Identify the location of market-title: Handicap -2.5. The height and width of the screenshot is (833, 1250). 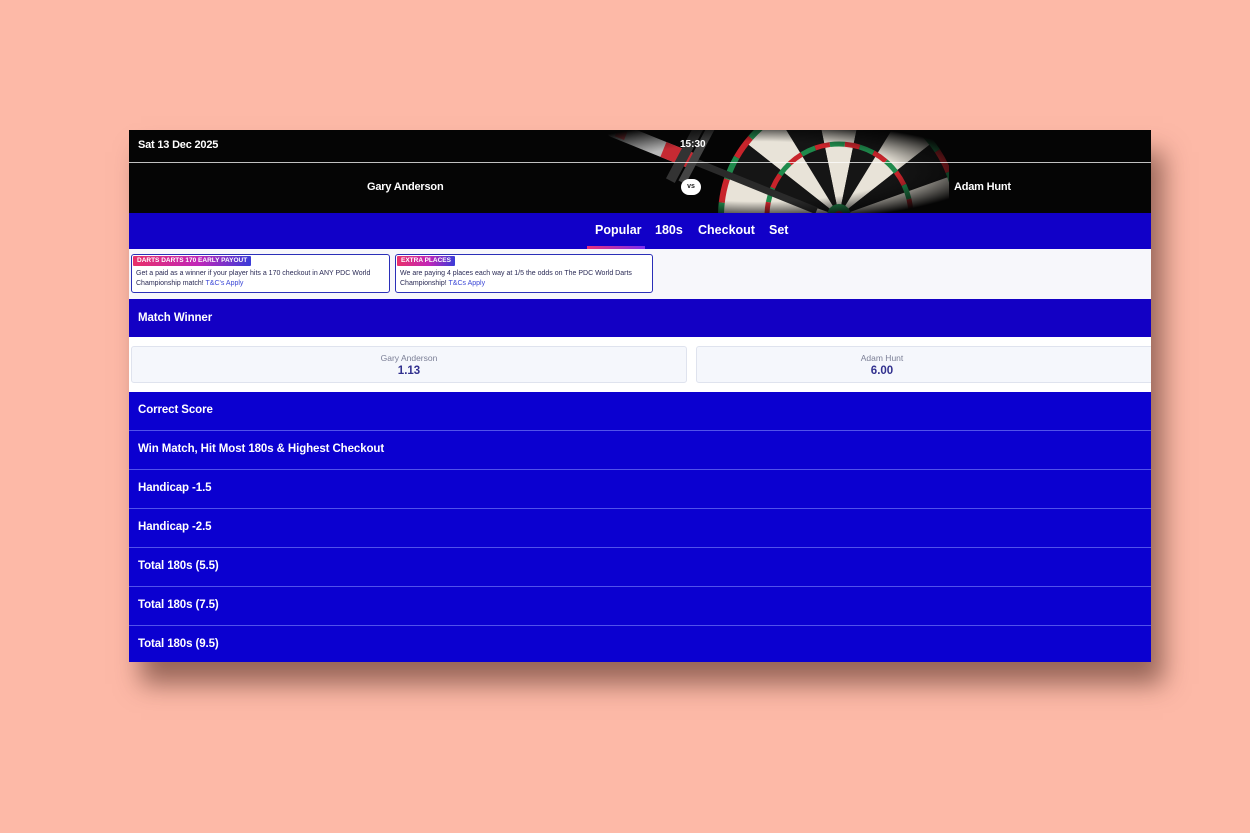
(175, 527).